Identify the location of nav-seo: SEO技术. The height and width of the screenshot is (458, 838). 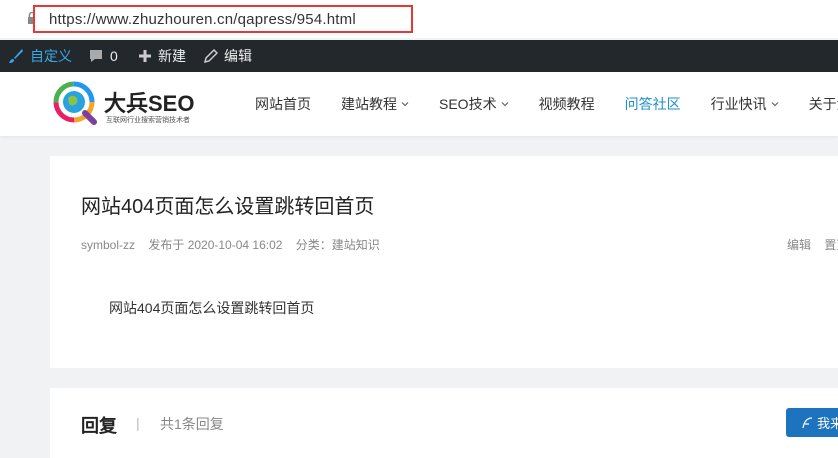
(474, 104).